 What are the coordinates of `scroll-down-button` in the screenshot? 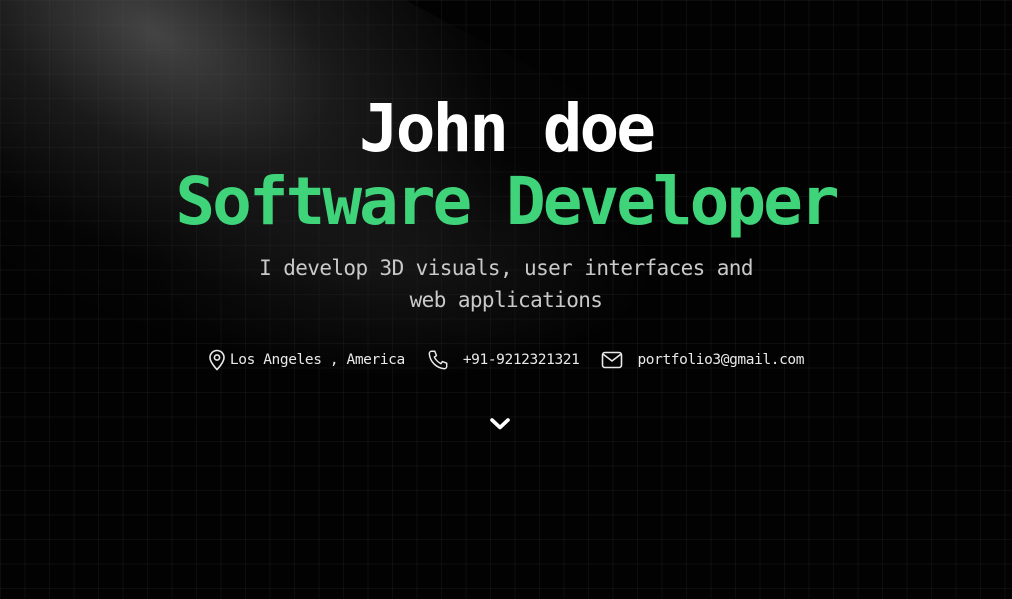 It's located at (500, 426).